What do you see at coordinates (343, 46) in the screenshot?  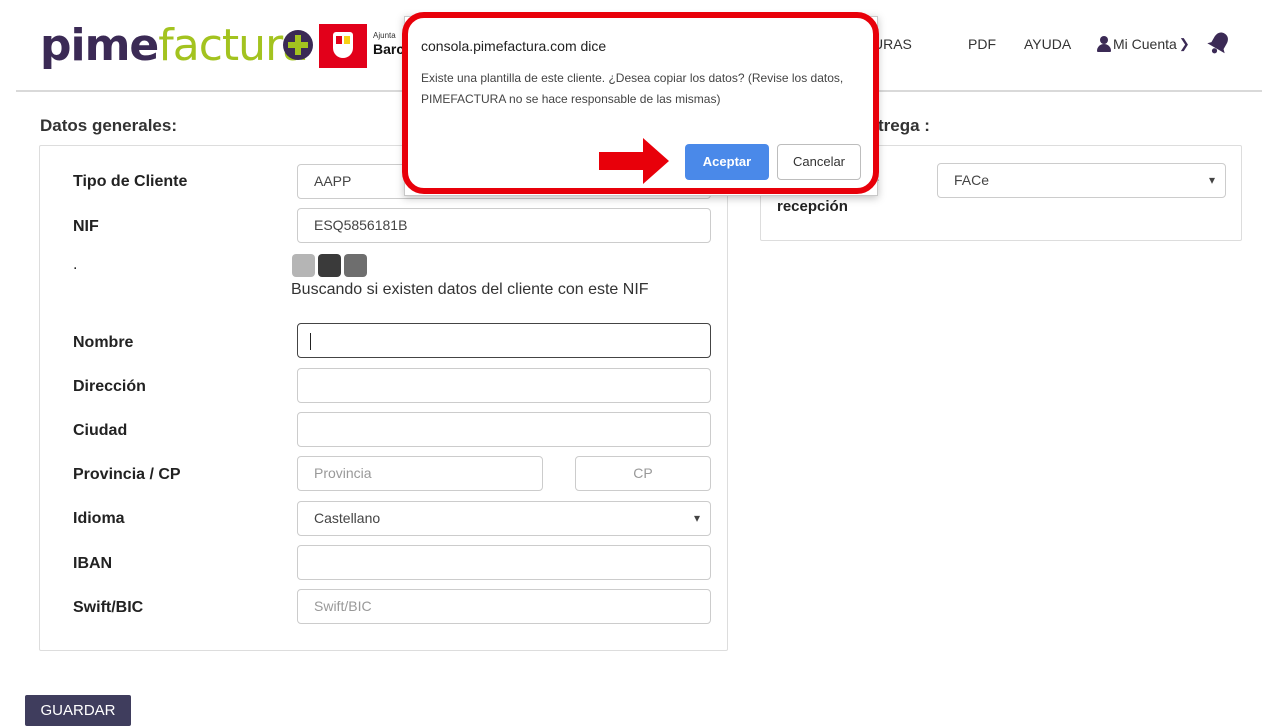 I see `city-emblem-icon` at bounding box center [343, 46].